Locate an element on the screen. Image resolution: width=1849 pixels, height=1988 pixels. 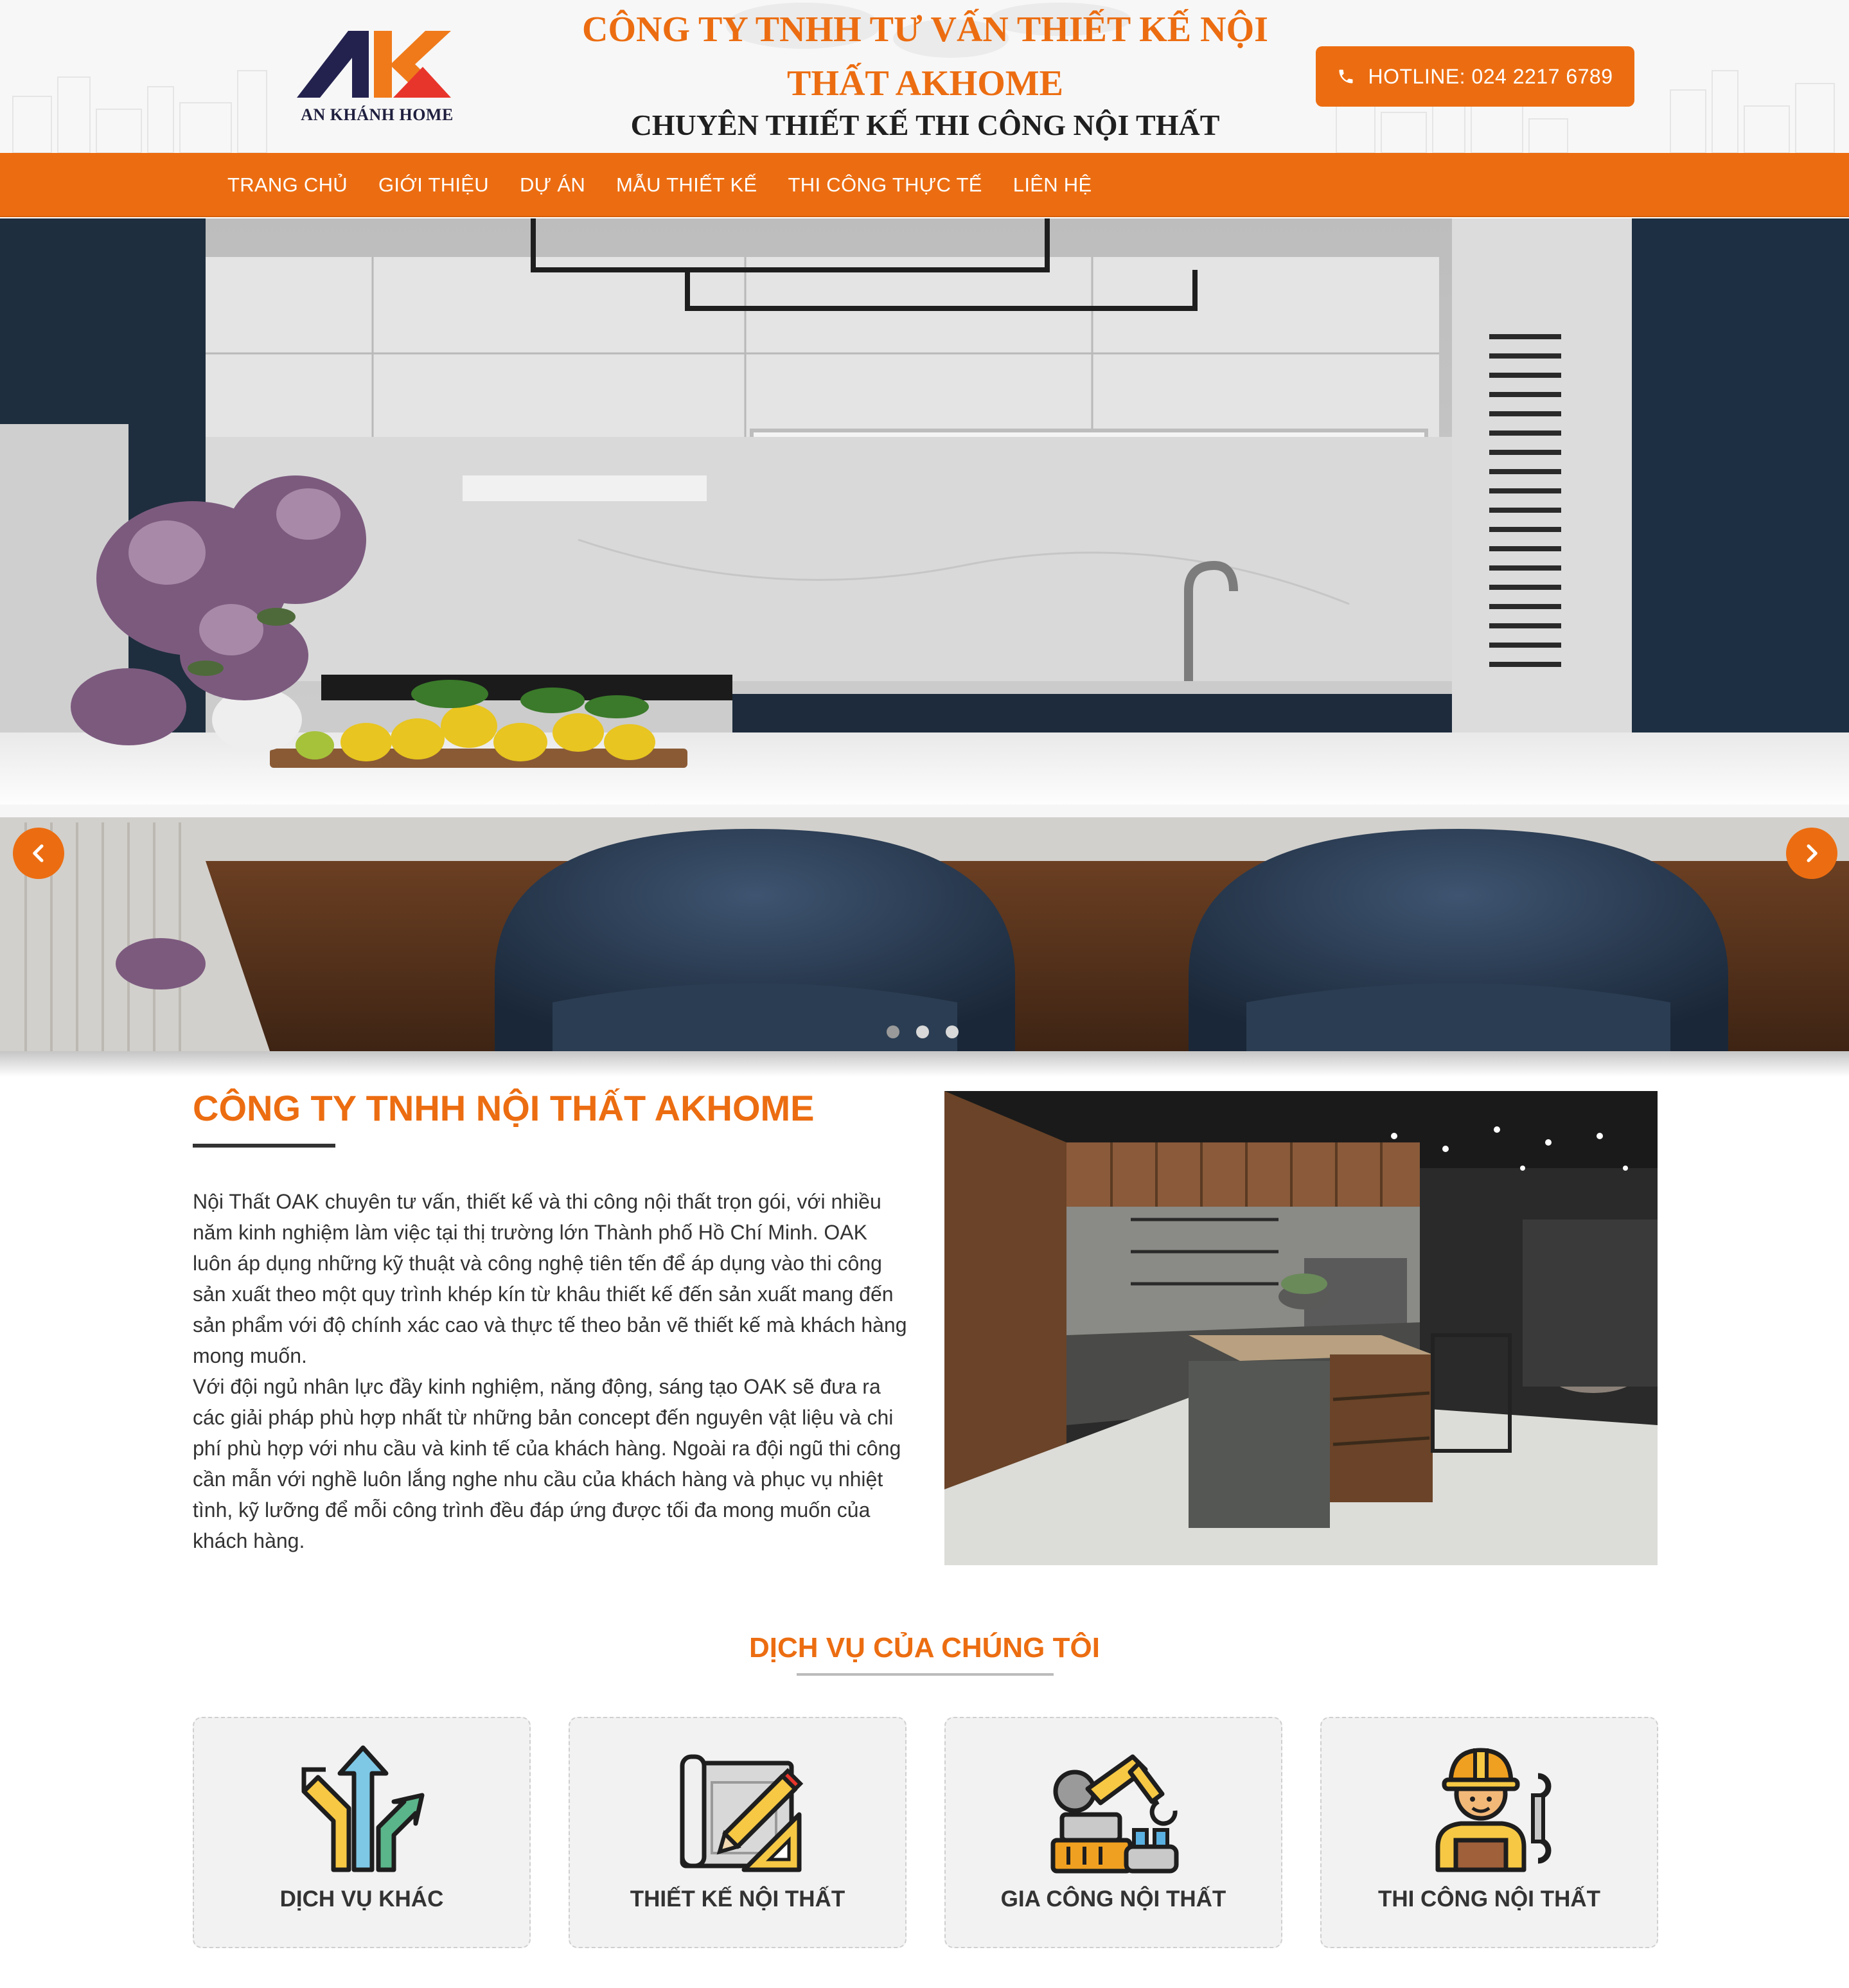
ak-logo-icon is located at coordinates (374, 64).